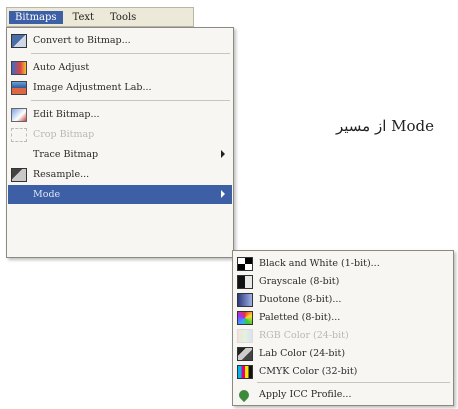 This screenshot has height=409, width=458. I want to click on menu-item-label: RGB Color (24-bit), so click(304, 335).